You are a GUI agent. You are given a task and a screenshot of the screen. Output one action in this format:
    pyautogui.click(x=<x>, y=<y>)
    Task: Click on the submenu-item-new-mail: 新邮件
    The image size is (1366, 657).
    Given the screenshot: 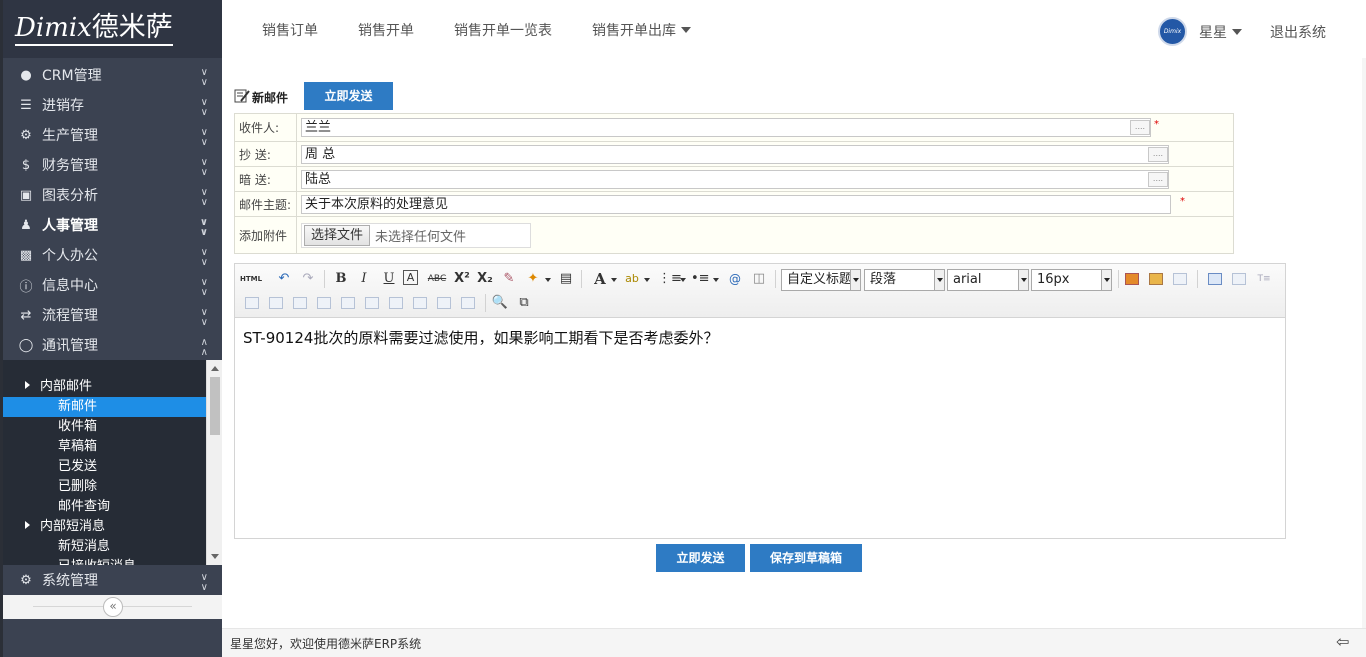 What is the action you would take?
    pyautogui.click(x=104, y=407)
    